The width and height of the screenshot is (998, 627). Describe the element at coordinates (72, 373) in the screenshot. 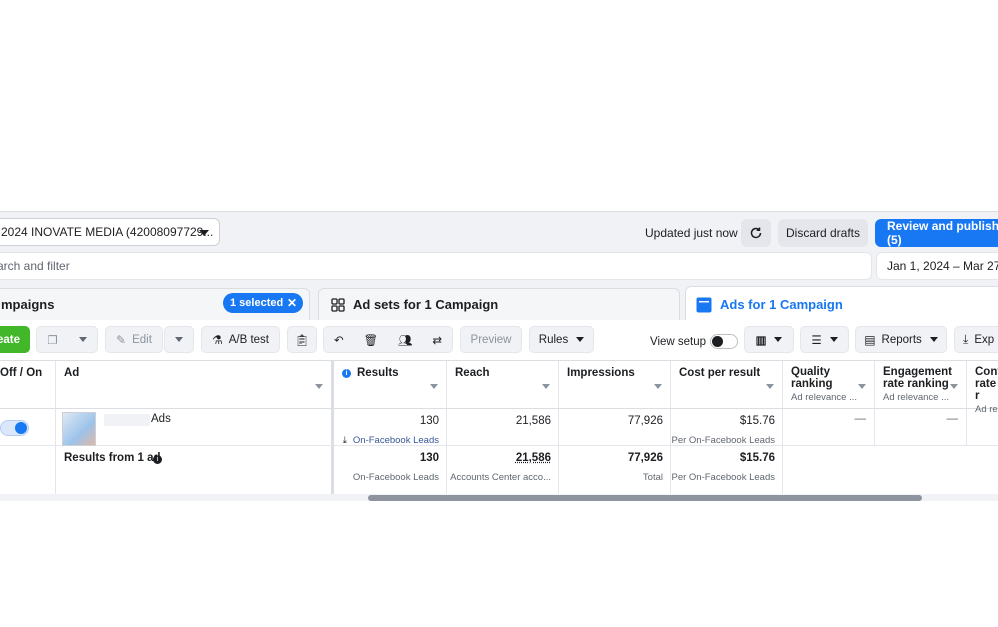

I see `header-label: Ad` at that location.